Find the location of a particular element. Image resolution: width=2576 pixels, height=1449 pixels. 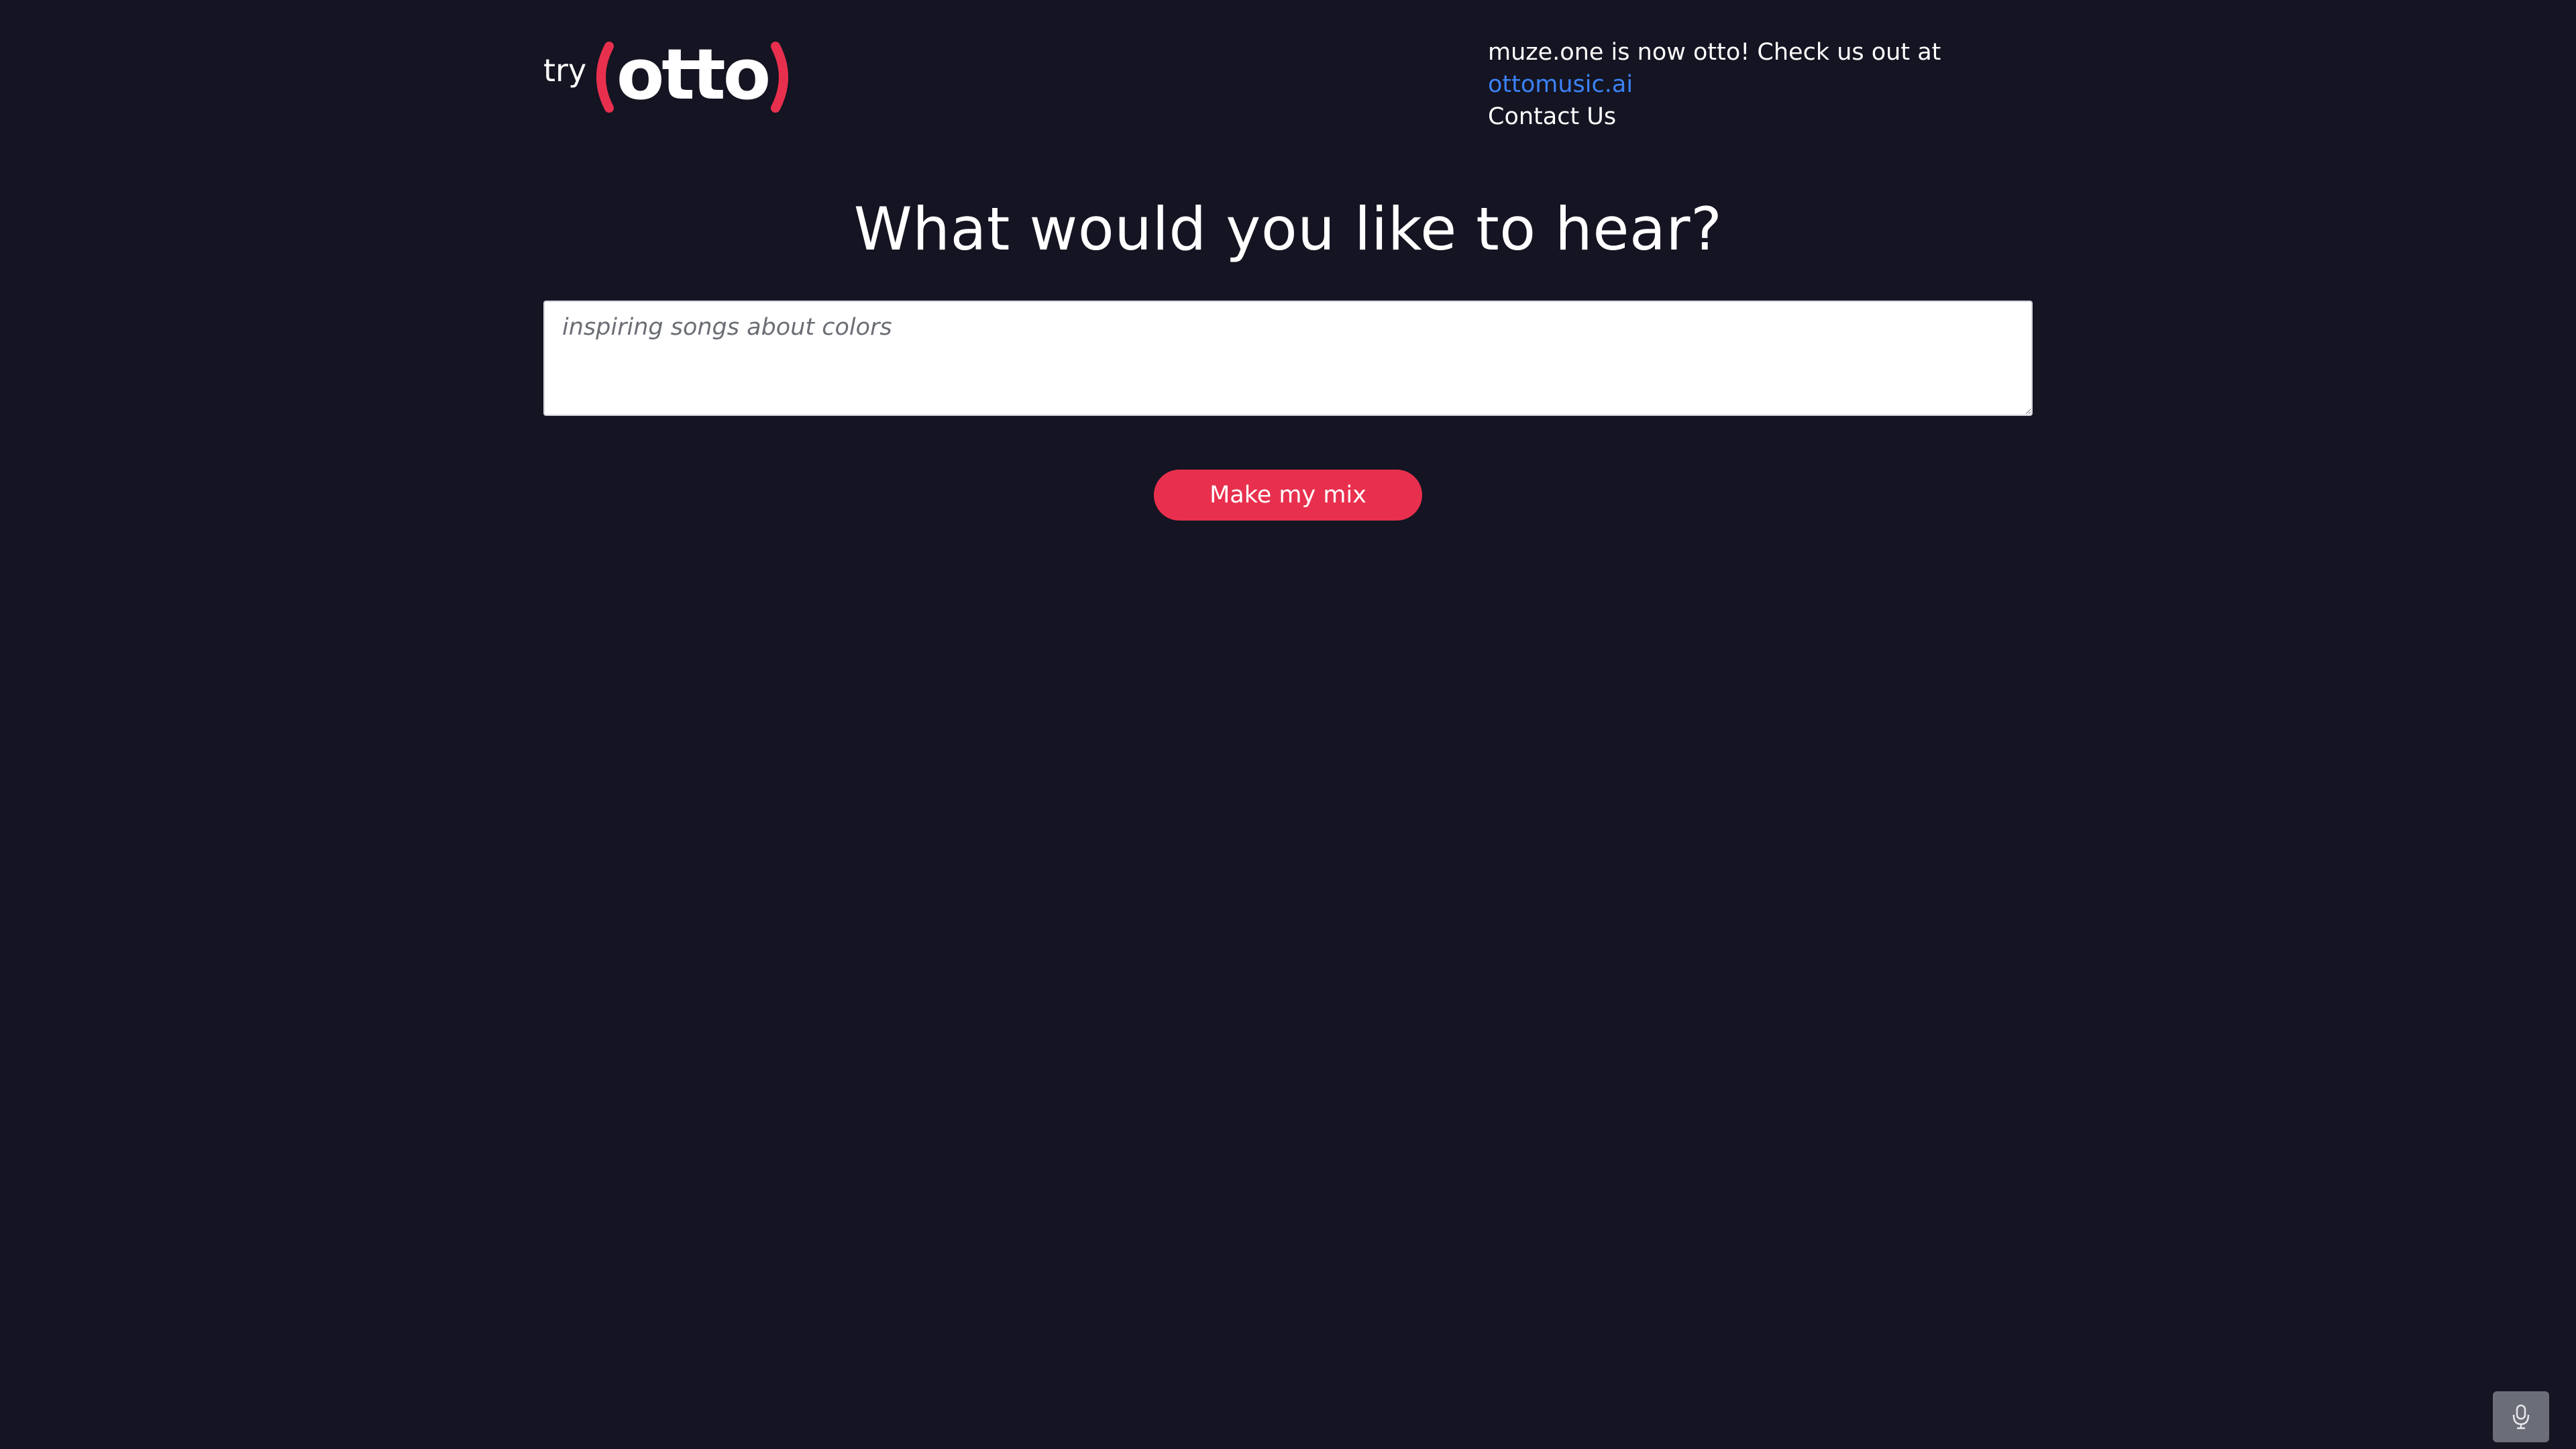

logo-brand: otto is located at coordinates (692, 76).